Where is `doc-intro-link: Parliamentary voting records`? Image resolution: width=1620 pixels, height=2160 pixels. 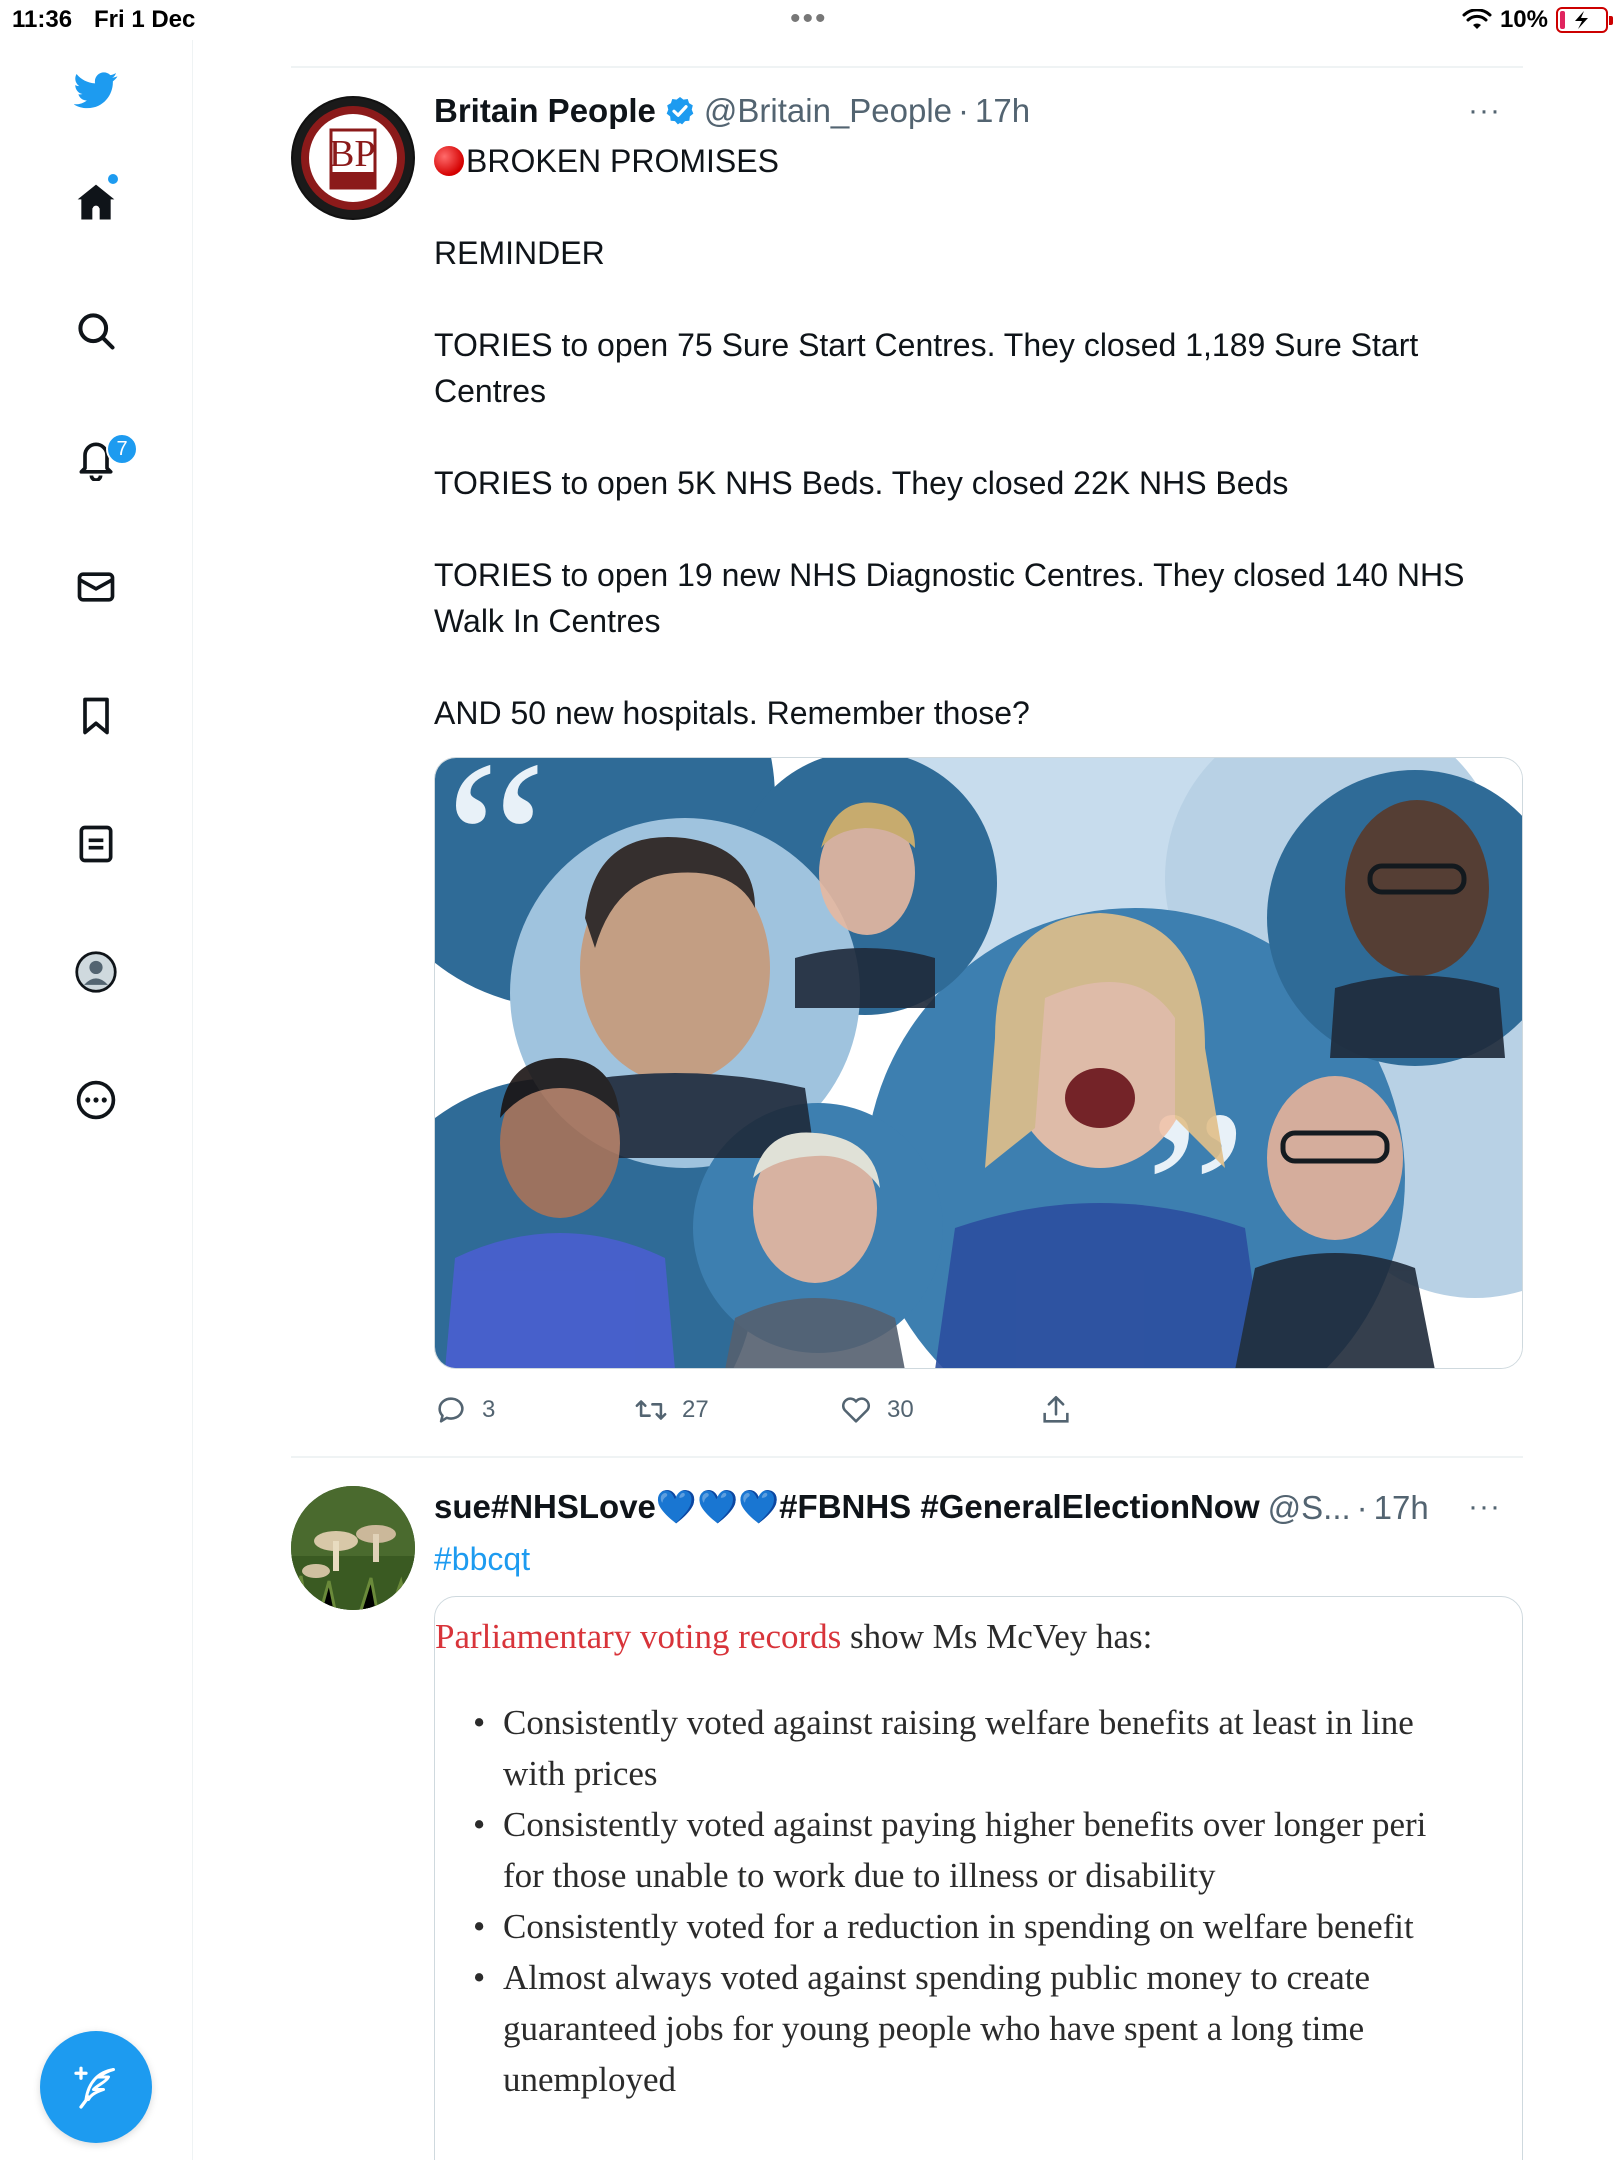 doc-intro-link: Parliamentary voting records is located at coordinates (638, 1636).